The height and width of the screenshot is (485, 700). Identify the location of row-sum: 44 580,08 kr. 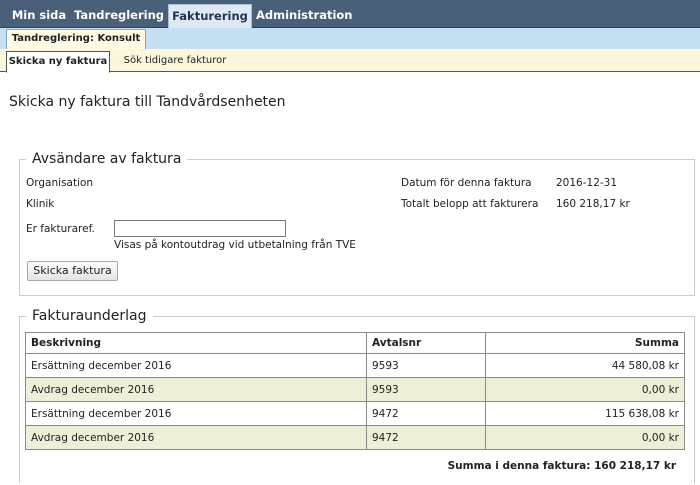
(585, 365).